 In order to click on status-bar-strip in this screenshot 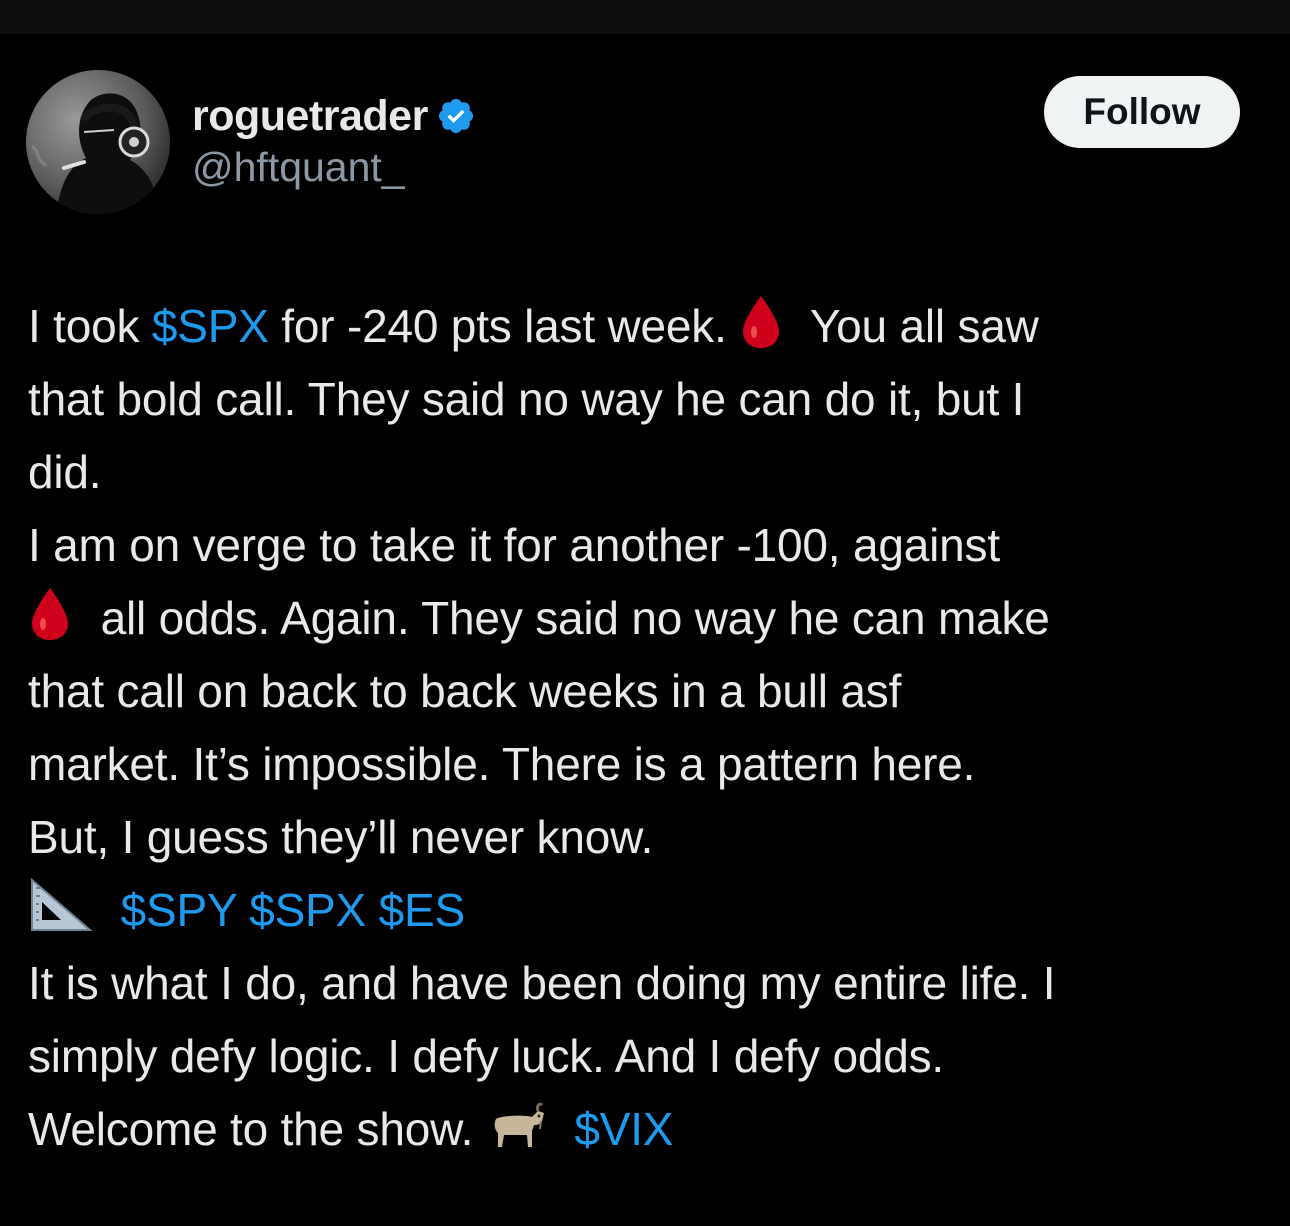, I will do `click(645, 17)`.